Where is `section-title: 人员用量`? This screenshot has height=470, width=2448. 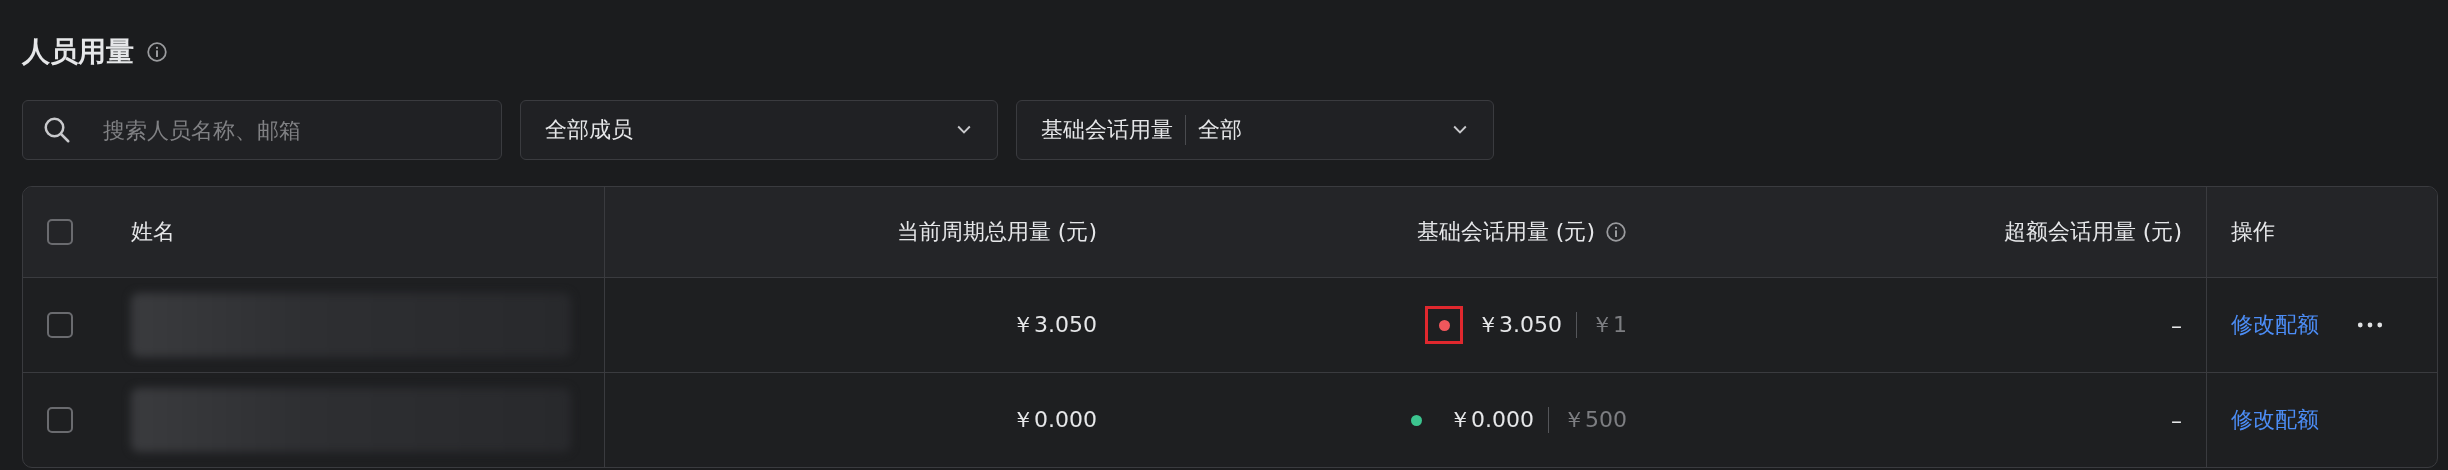 section-title: 人员用量 is located at coordinates (78, 52).